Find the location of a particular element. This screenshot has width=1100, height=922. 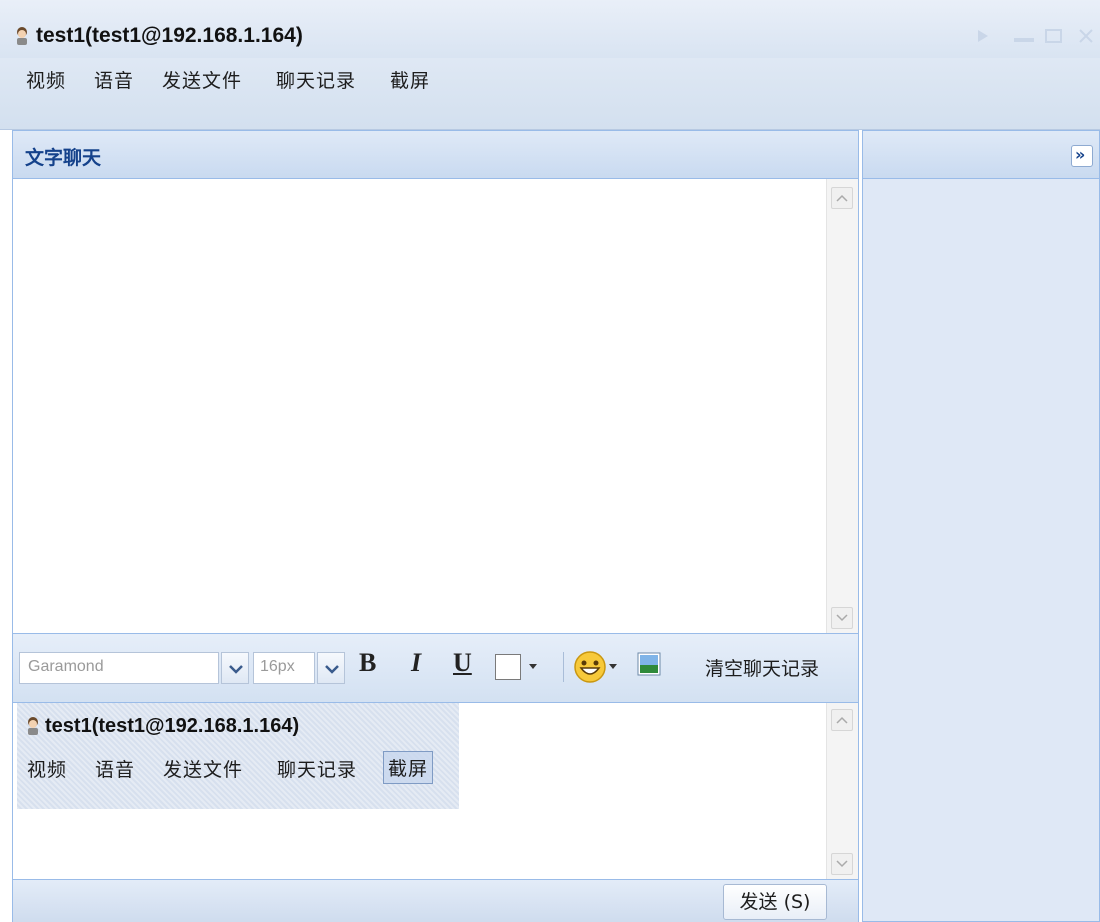

font-size-select: 16px is located at coordinates (284, 668).